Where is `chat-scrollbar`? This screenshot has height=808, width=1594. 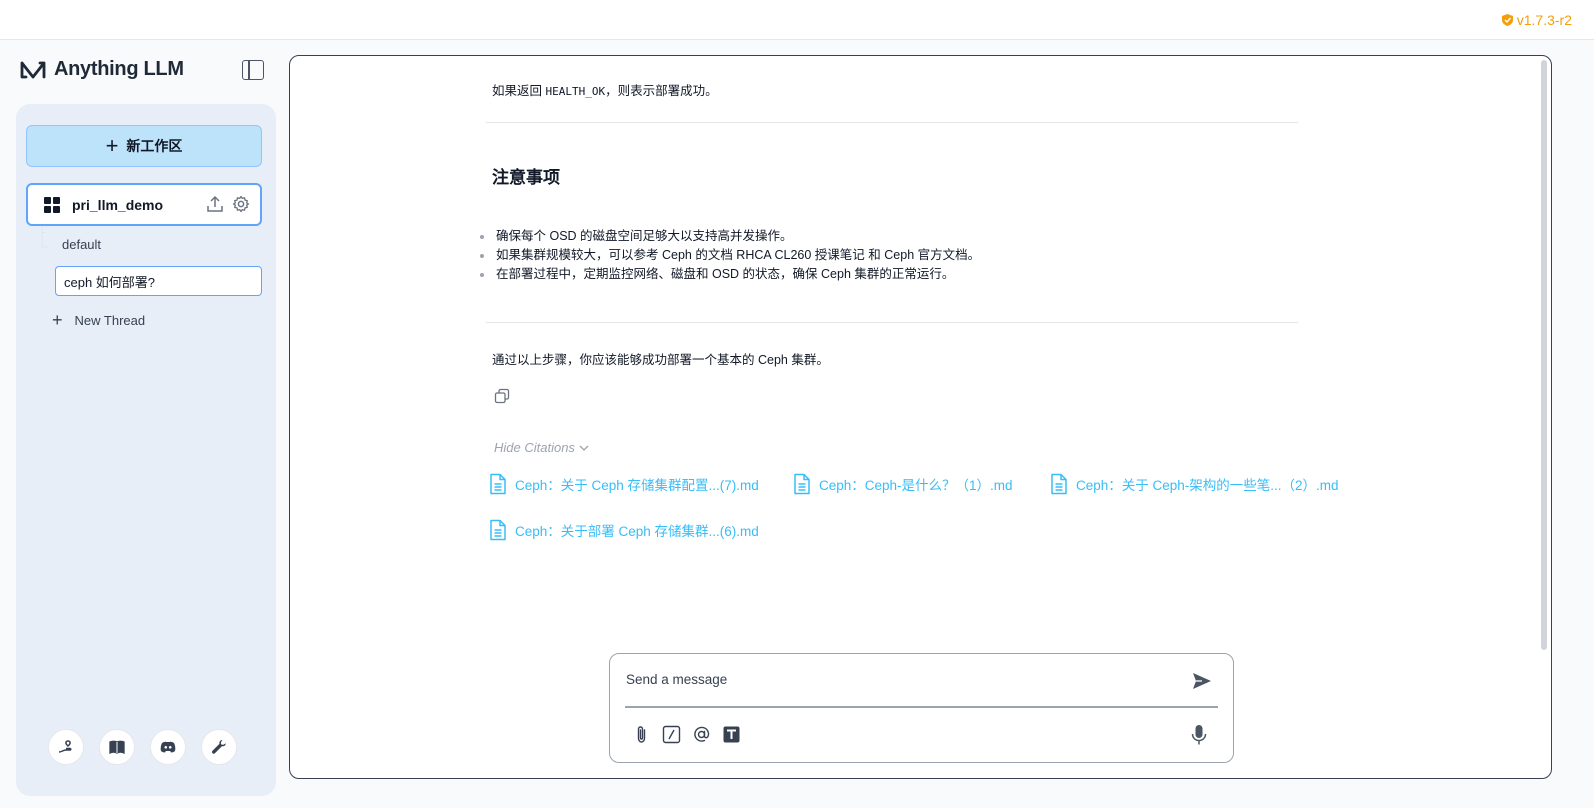 chat-scrollbar is located at coordinates (1544, 355).